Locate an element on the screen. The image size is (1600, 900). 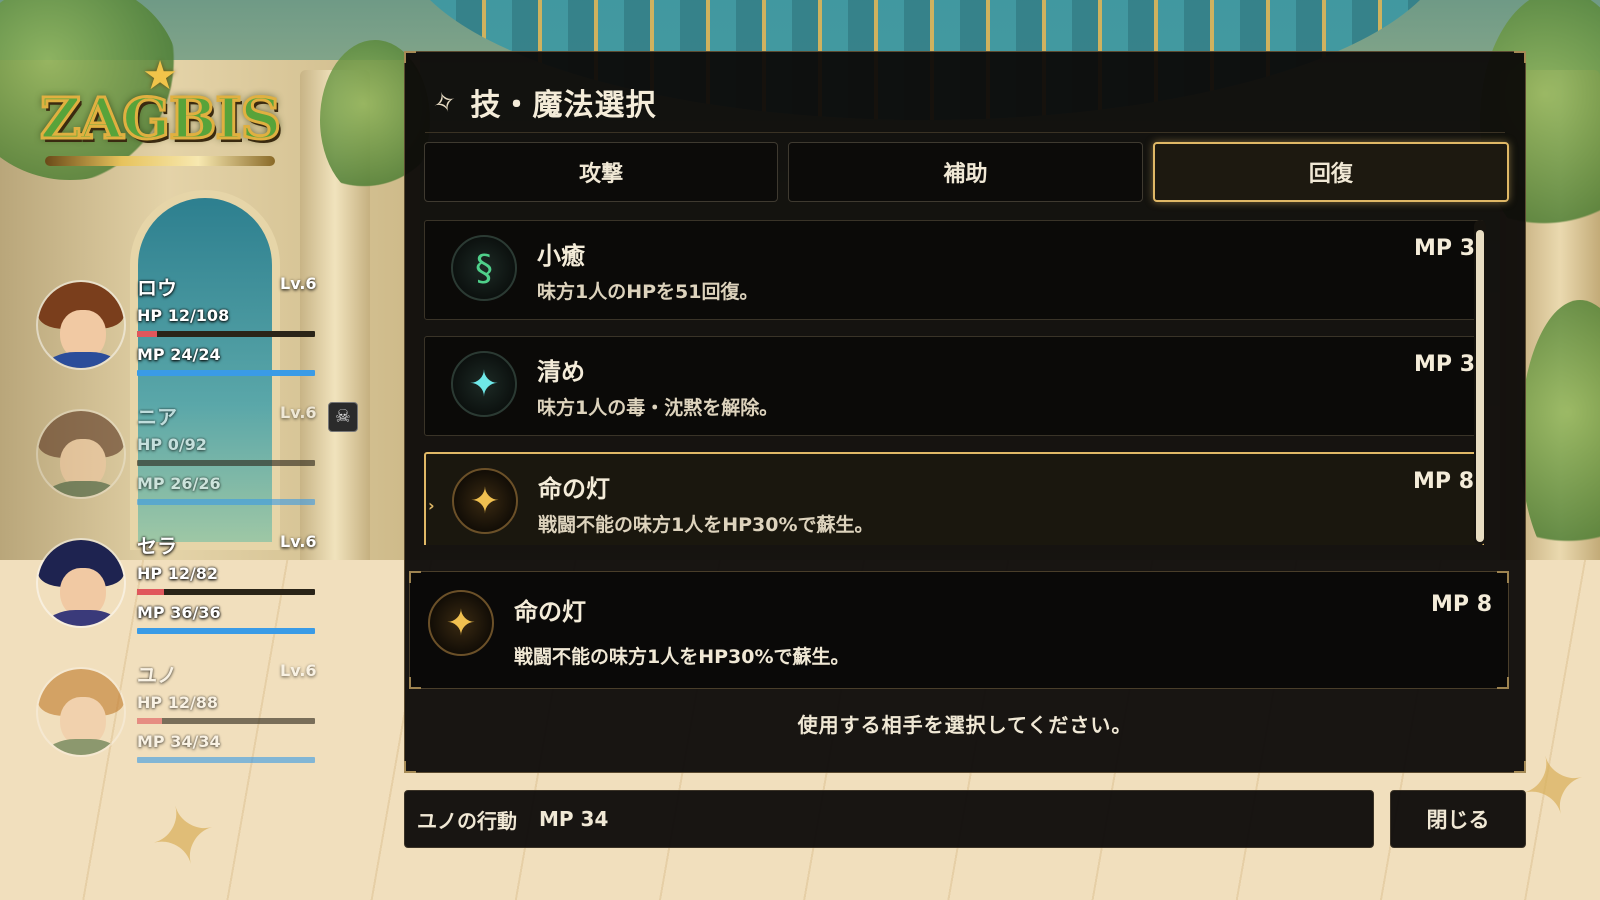
party-member-row: ユノ Lv.6 HP 12/88 MP 34/34 is located at coordinates (201, 719).